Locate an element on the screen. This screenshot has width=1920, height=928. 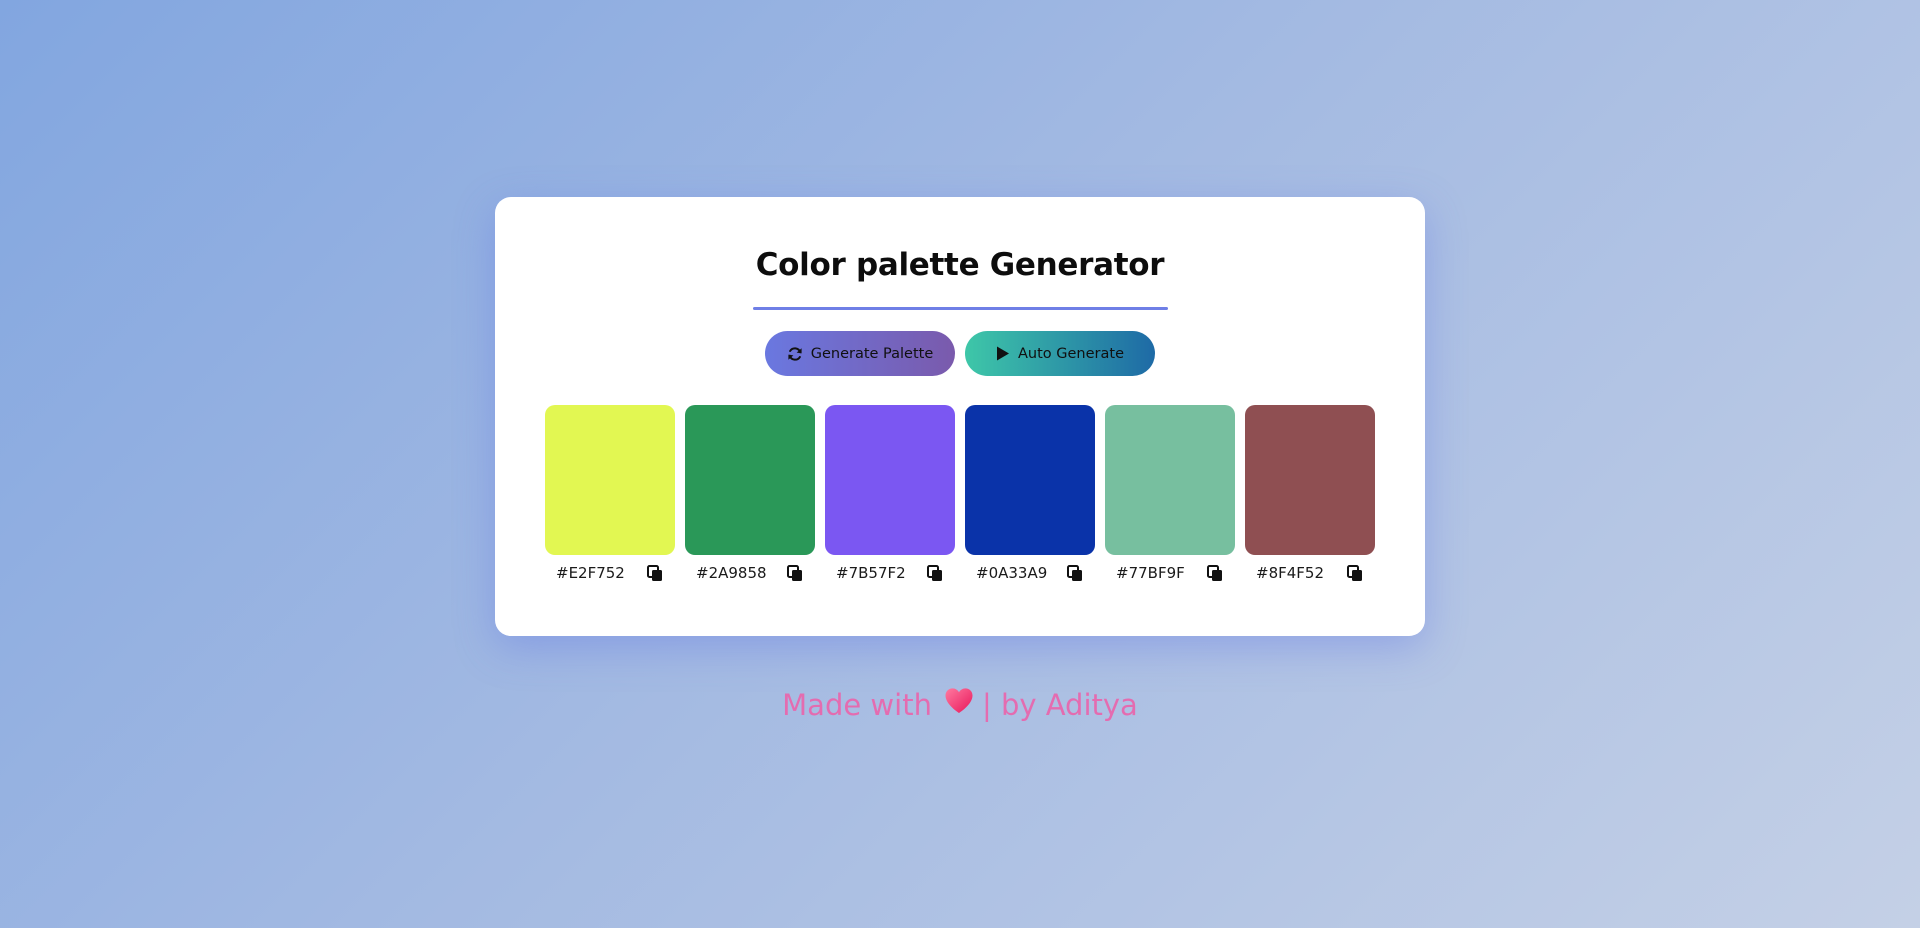
palette-item: #7B57F2 is located at coordinates (890, 495).